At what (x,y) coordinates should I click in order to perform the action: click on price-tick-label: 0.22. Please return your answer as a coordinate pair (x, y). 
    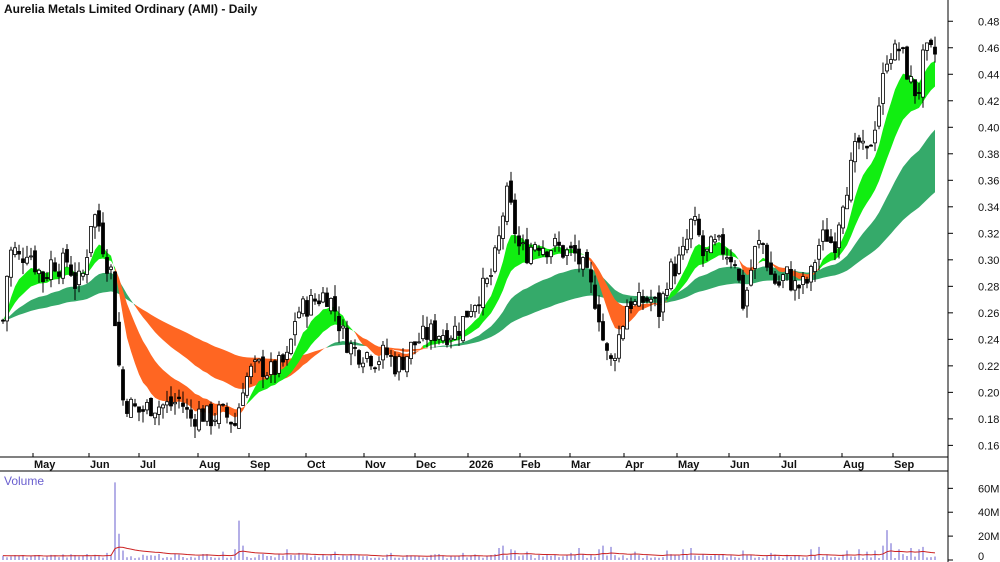
    Looking at the image, I should click on (988, 367).